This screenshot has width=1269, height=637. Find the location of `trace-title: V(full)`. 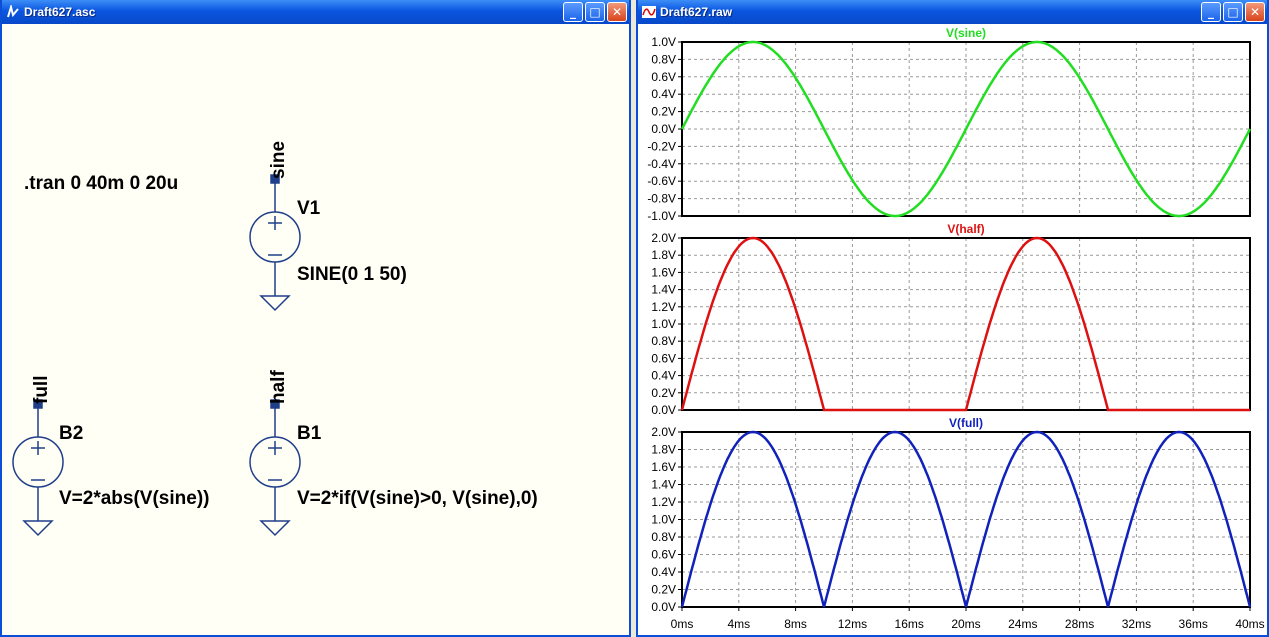

trace-title: V(full) is located at coordinates (966, 423).